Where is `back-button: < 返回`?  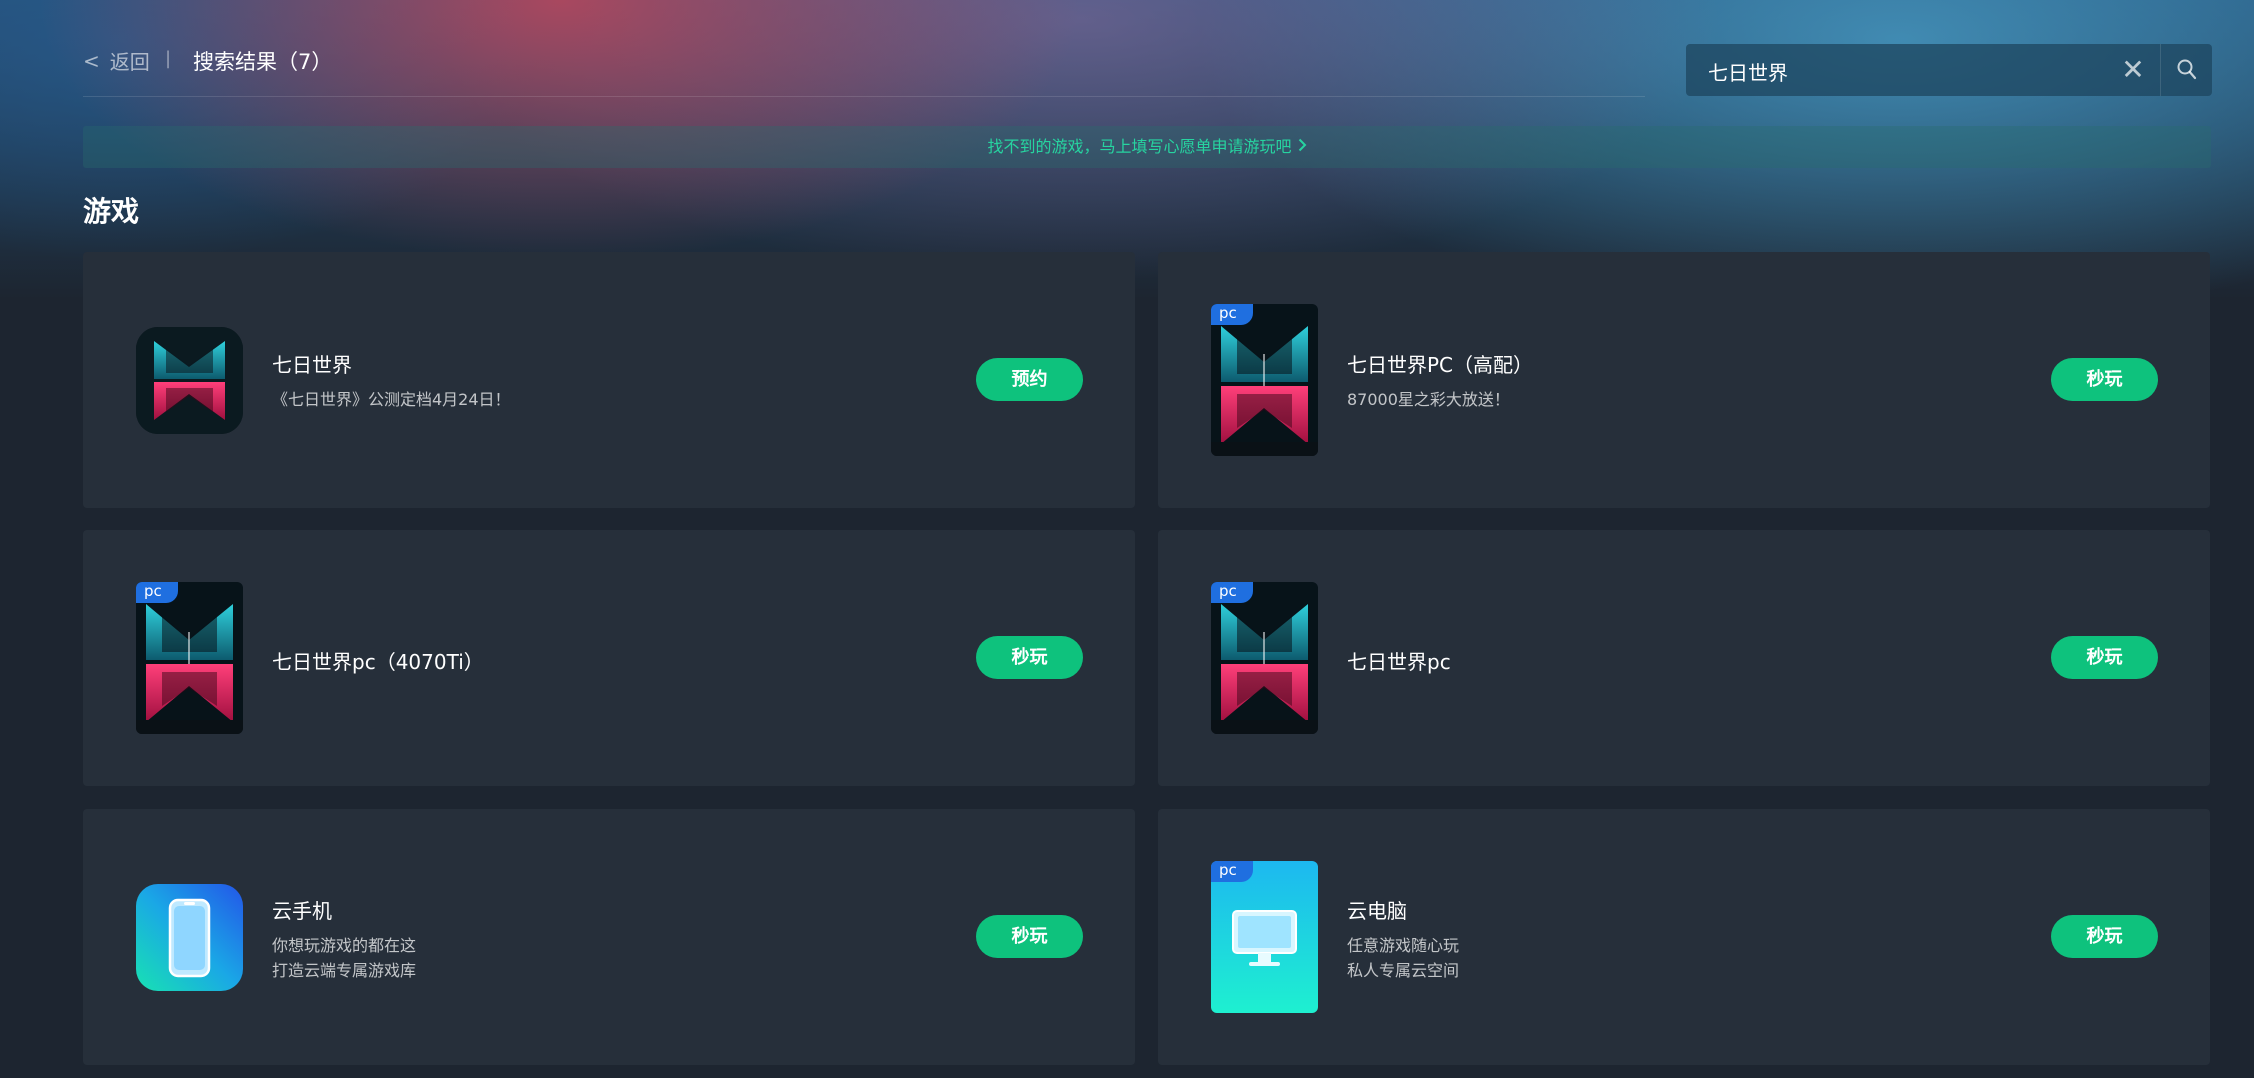 back-button: < 返回 is located at coordinates (116, 60).